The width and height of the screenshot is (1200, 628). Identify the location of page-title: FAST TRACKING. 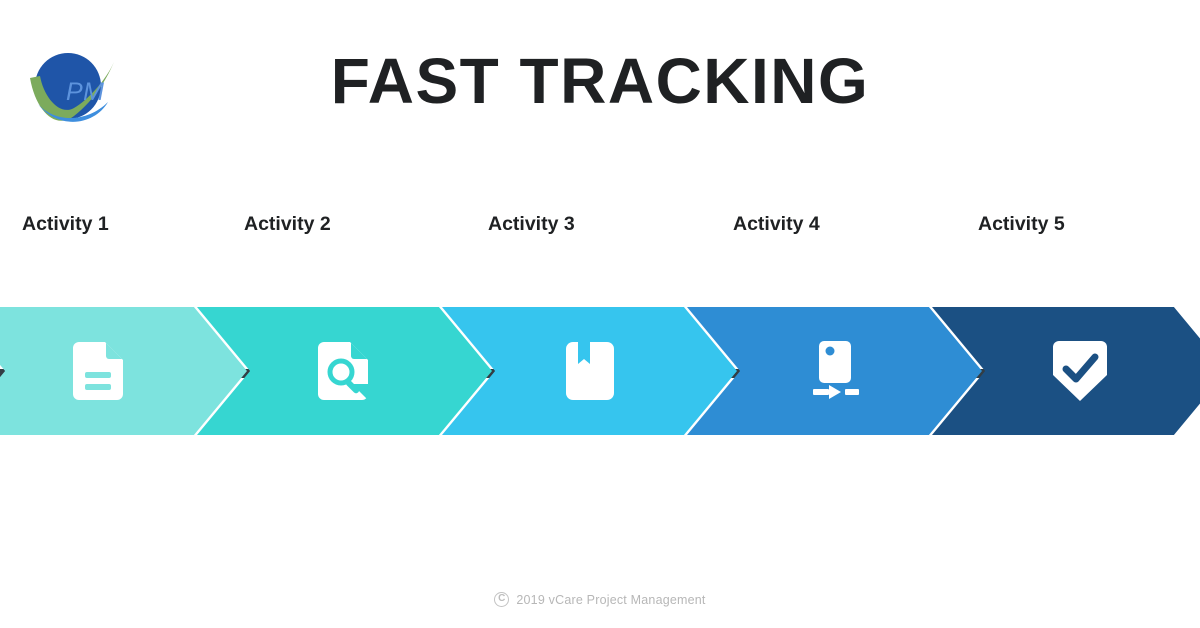
(600, 81).